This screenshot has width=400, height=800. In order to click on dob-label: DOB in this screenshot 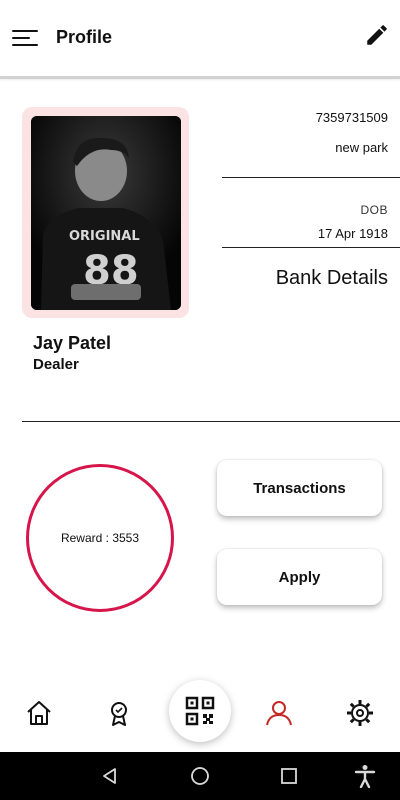, I will do `click(374, 210)`.